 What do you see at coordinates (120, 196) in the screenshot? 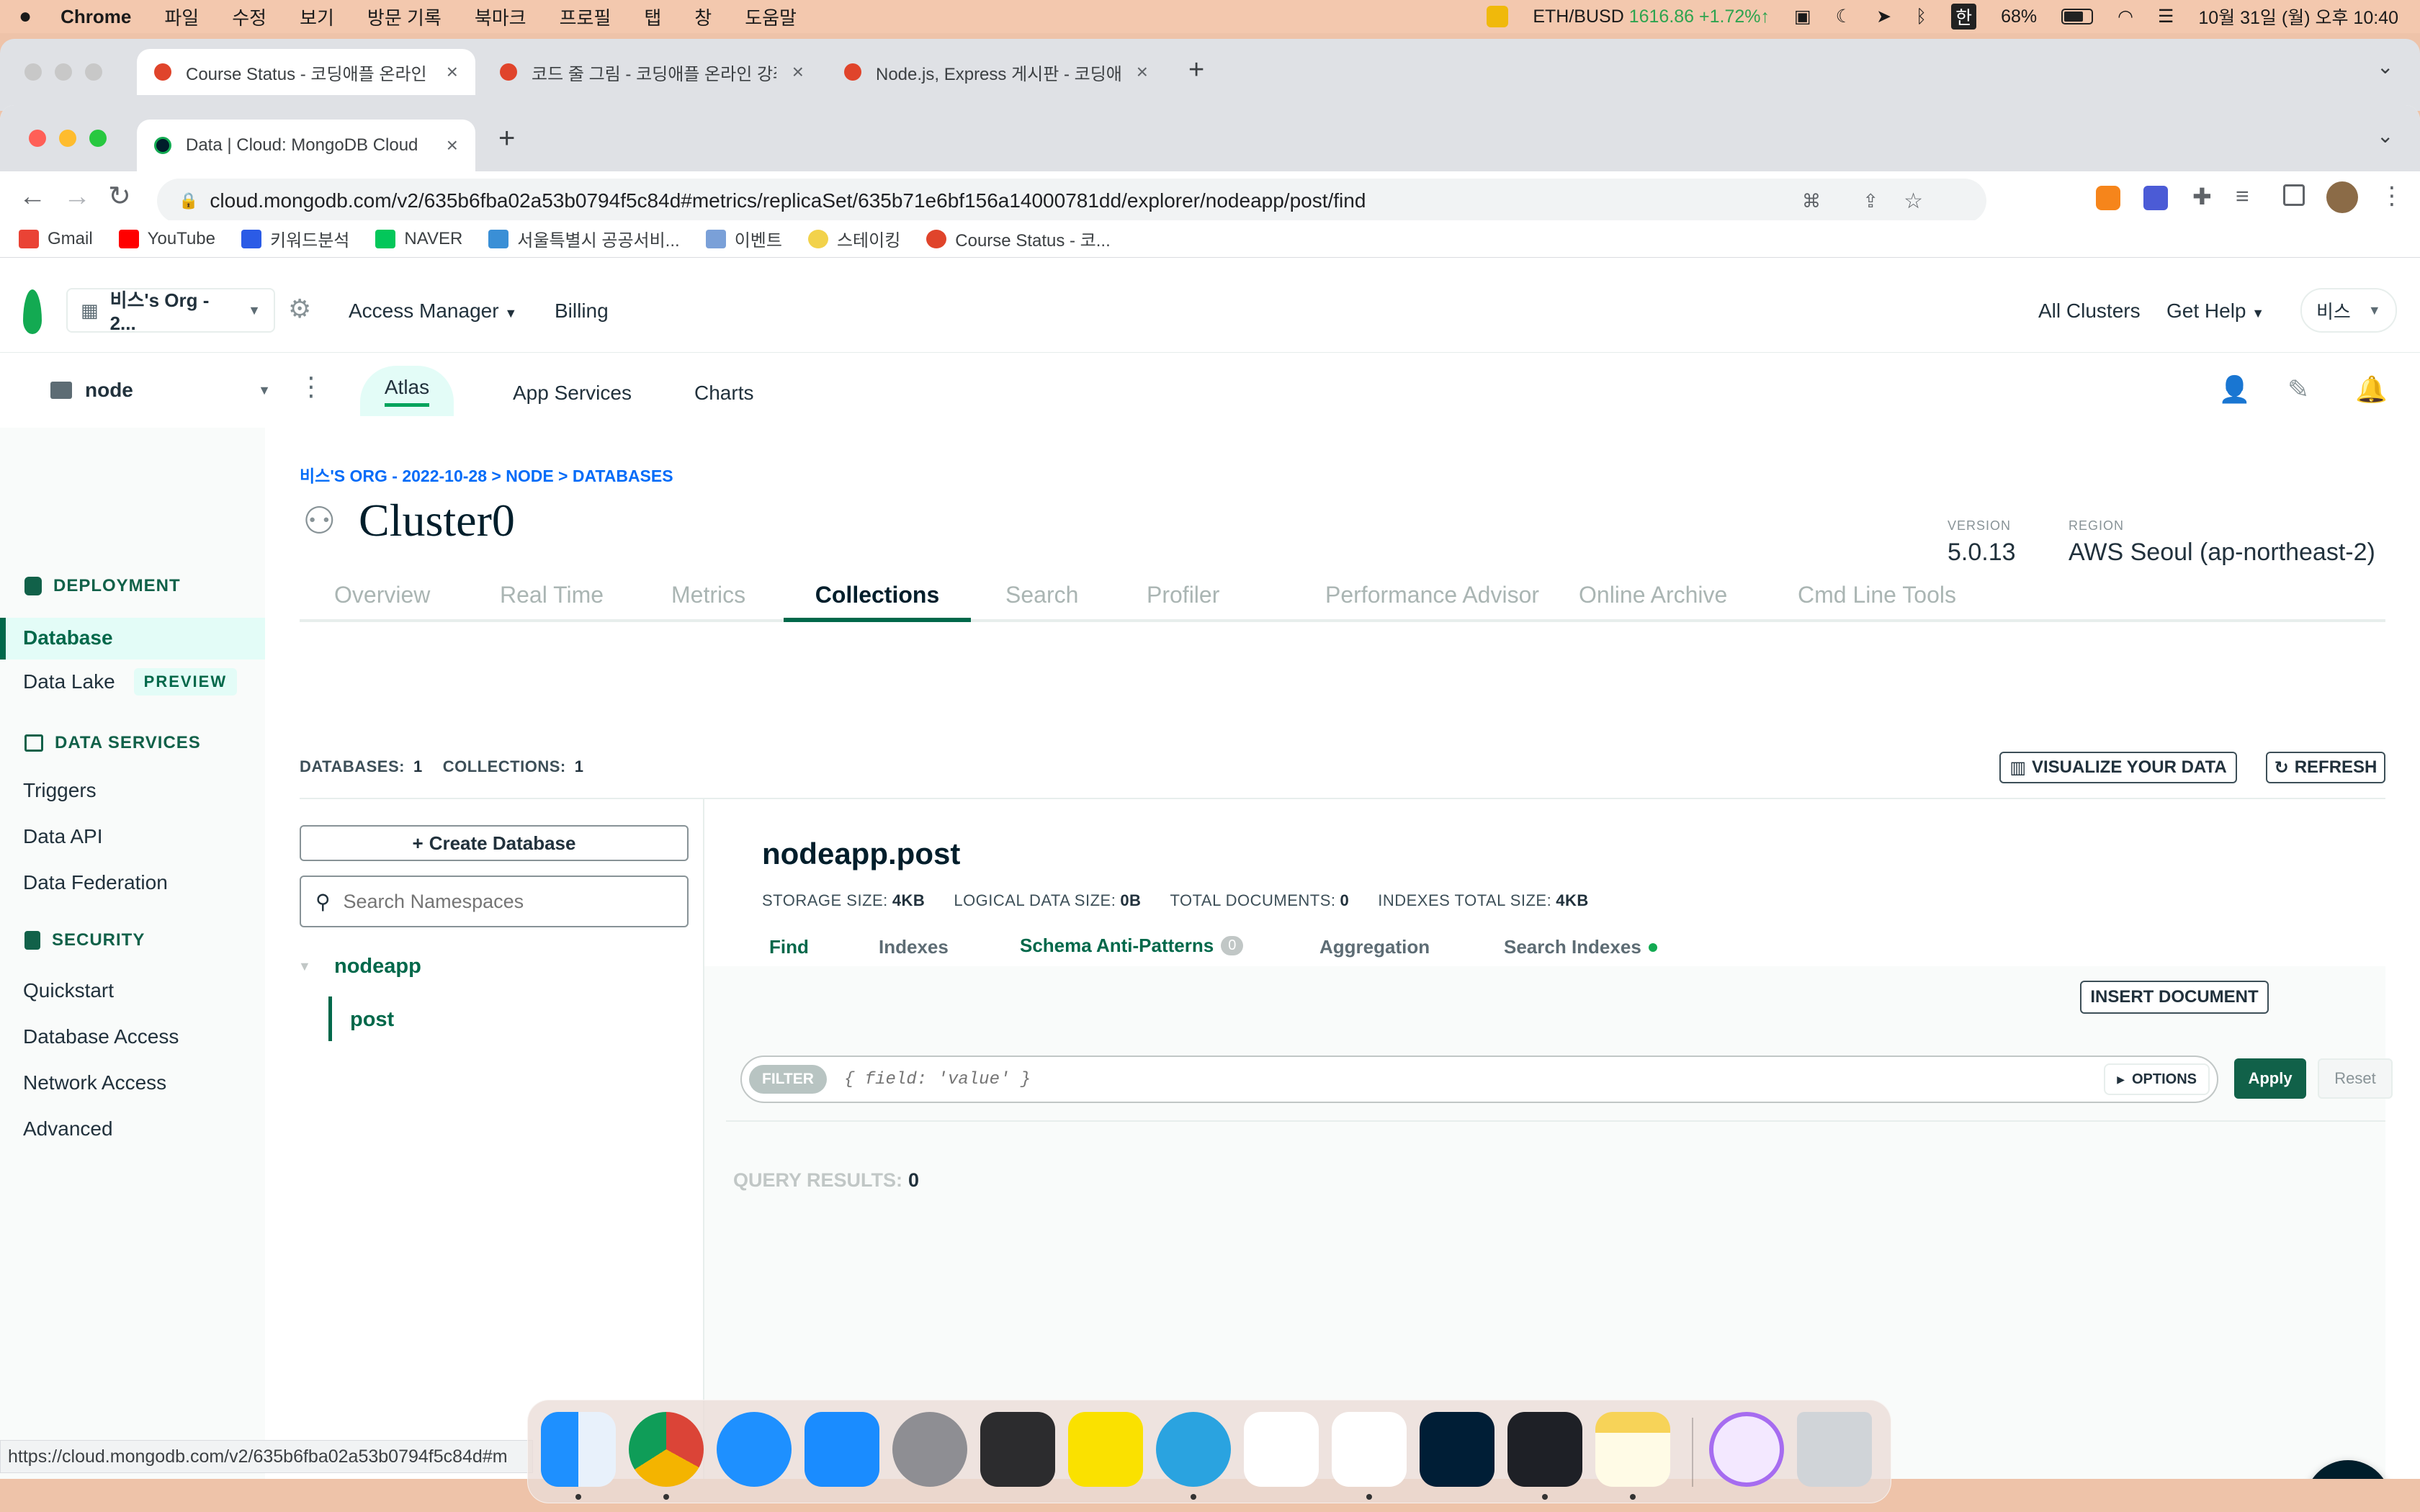
I see `reload-icon: ↻` at bounding box center [120, 196].